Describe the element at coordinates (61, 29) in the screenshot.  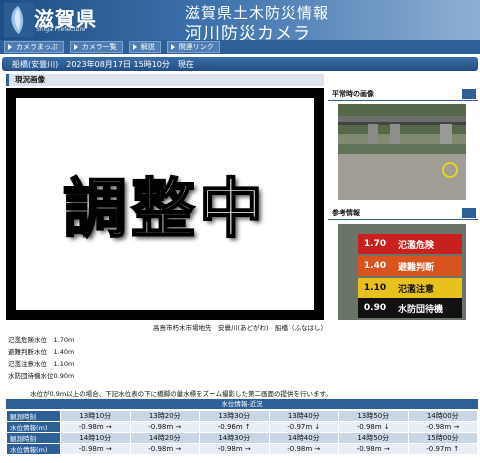
I see `logo-subtitle: Shiga Prefecture` at that location.